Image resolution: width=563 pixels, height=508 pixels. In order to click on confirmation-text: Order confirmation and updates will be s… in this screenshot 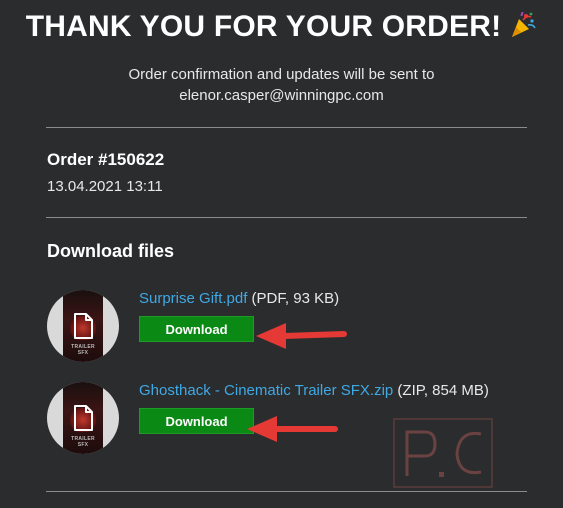, I will do `click(281, 74)`.